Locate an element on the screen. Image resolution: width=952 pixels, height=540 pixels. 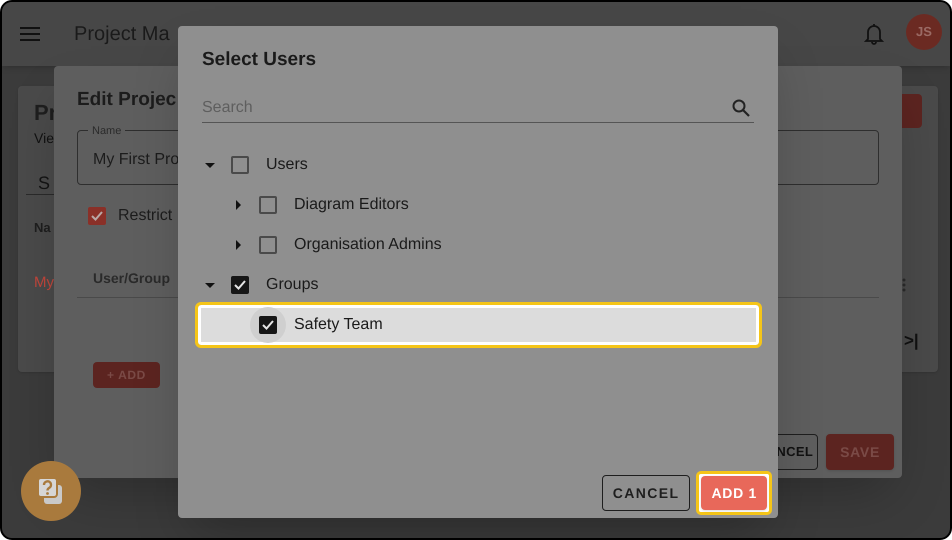
dialog-title: Edit Projec is located at coordinates (126, 100).